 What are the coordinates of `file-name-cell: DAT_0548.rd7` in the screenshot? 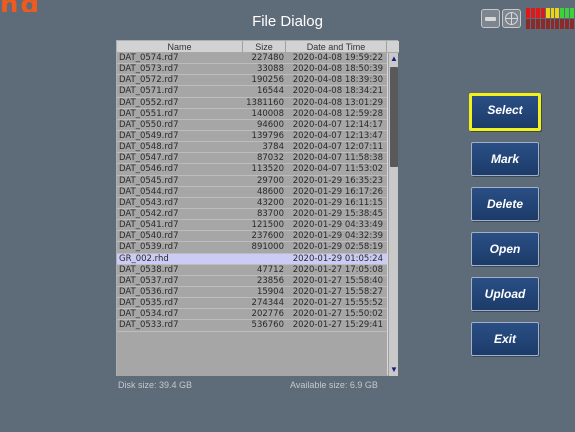 It's located at (149, 147).